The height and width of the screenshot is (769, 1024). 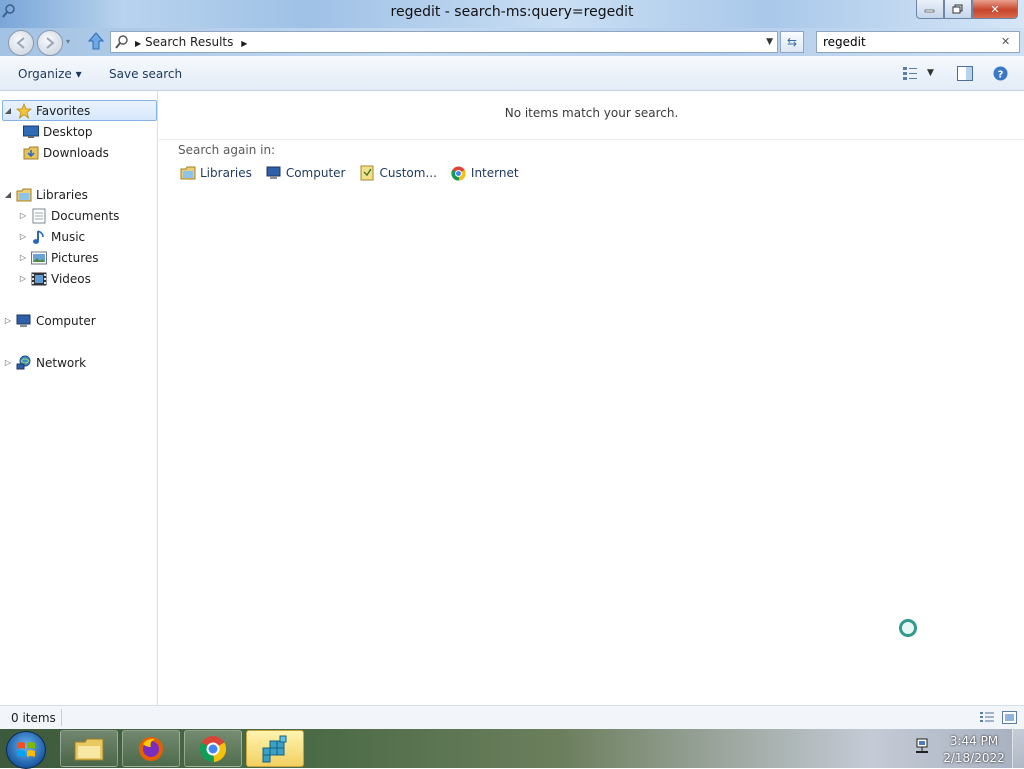 I want to click on folder-icon, so click(x=89, y=749).